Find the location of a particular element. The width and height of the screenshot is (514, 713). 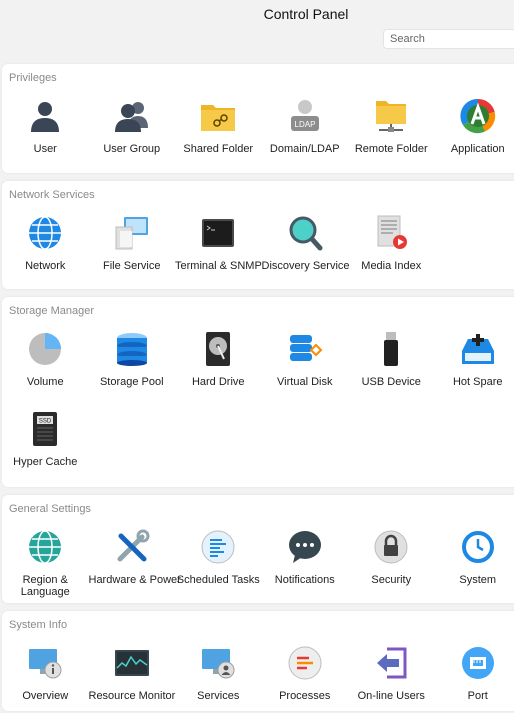

item-system: System is located at coordinates (474, 557).